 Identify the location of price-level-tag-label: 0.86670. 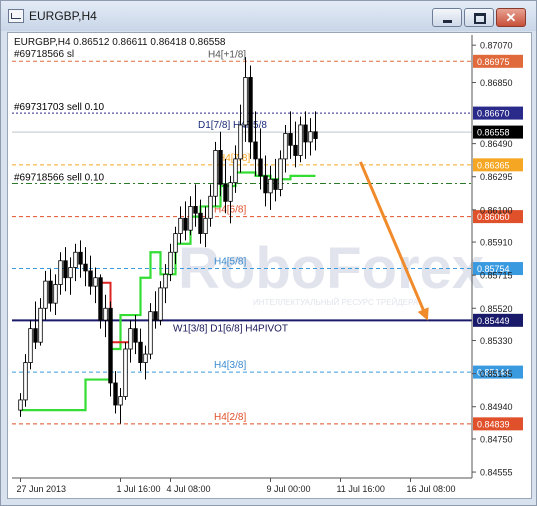
(493, 114).